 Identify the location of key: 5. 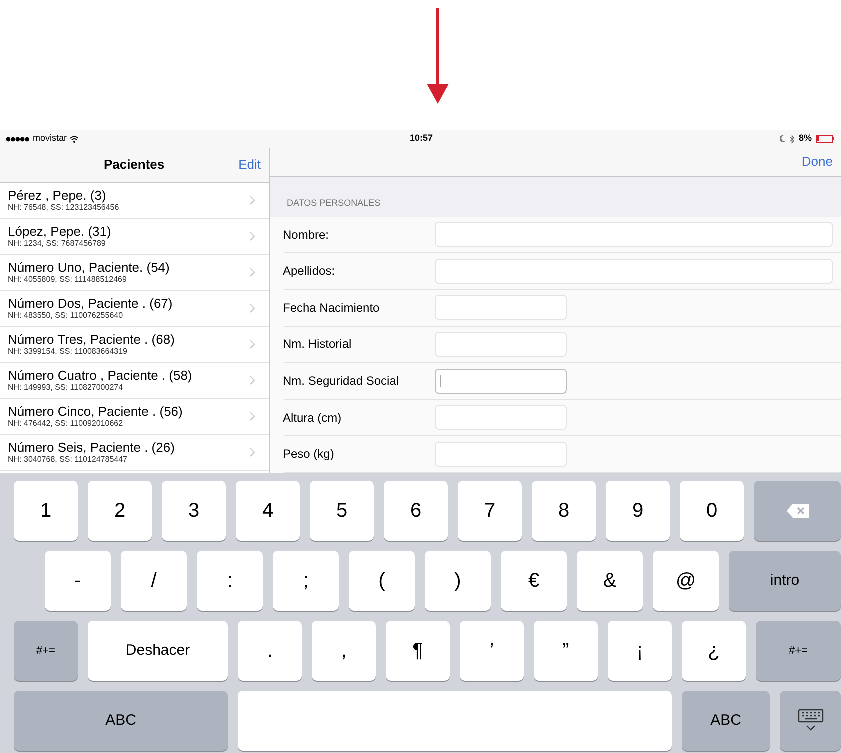
(342, 511).